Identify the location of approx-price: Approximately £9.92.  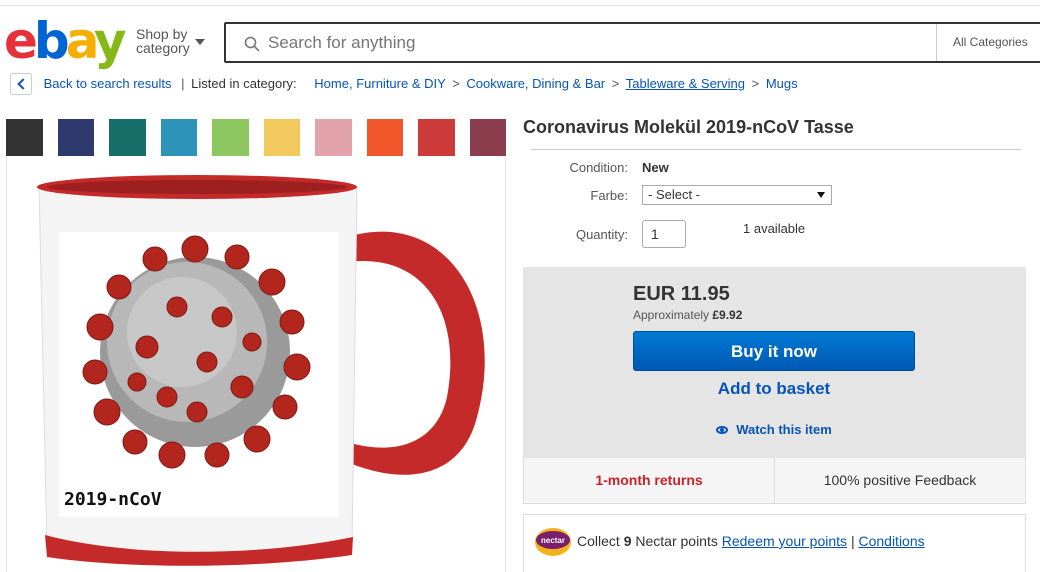
(687, 315).